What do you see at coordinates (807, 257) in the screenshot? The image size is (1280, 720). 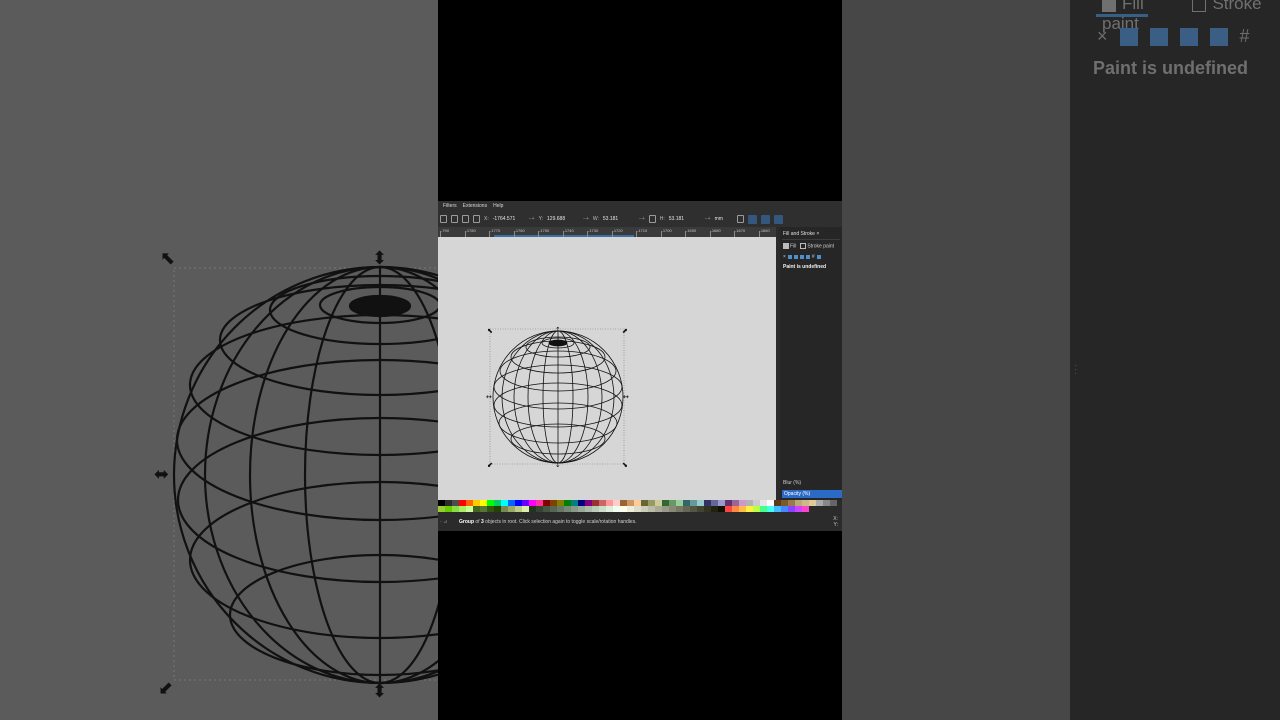 I see `mesh-gradient-button` at bounding box center [807, 257].